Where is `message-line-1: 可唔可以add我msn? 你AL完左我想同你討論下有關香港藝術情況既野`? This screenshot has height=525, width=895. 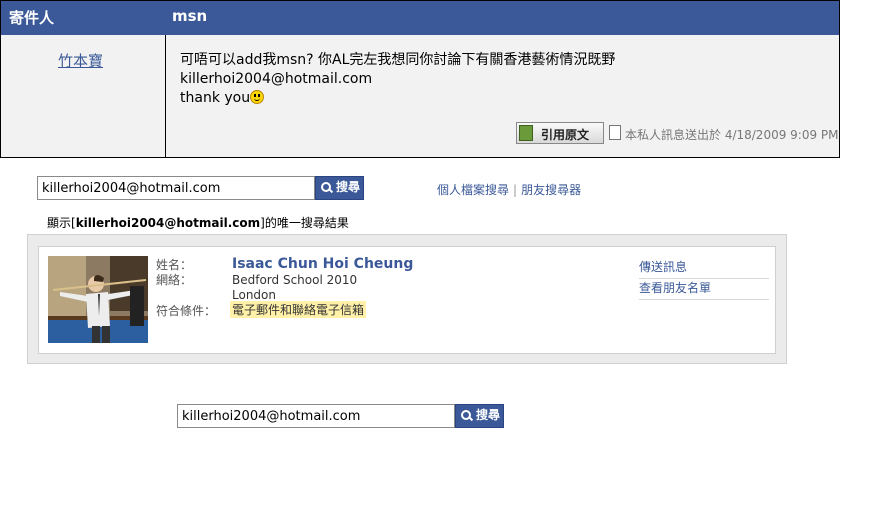
message-line-1: 可唔可以add我msn? 你AL完左我想同你討論下有關香港藝術情況既野 is located at coordinates (398, 60).